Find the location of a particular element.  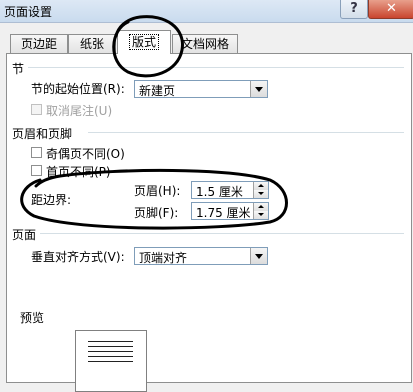

section-start-value: 新建页 is located at coordinates (157, 91).